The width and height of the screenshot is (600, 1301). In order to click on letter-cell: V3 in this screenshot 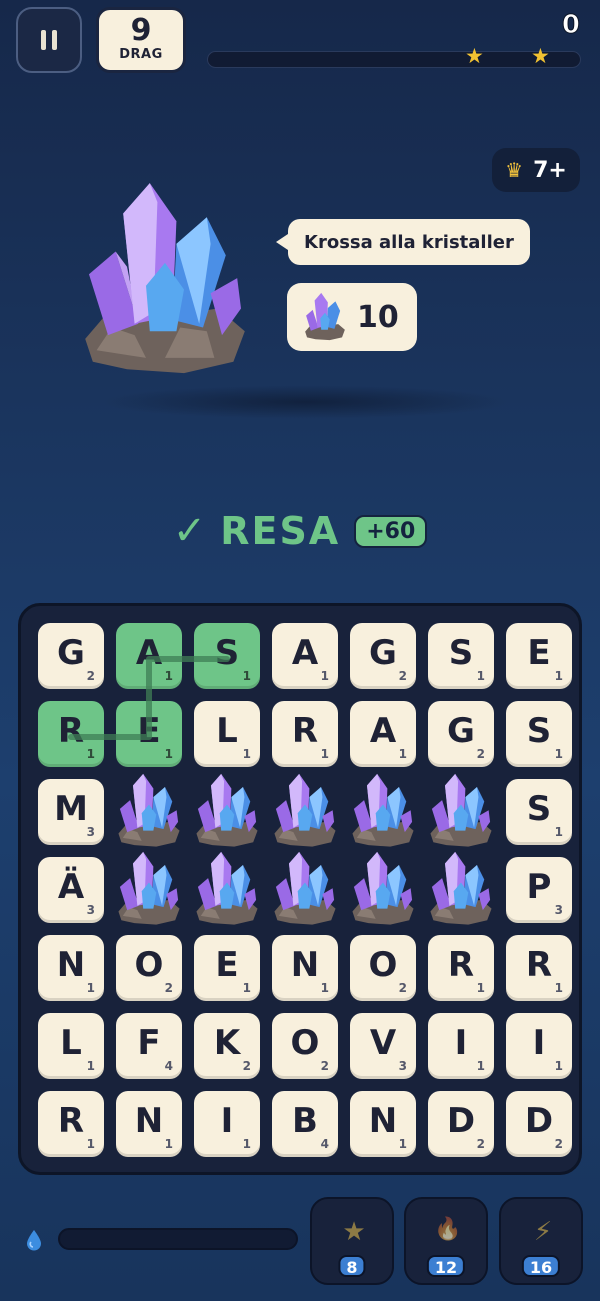, I will do `click(383, 1046)`.